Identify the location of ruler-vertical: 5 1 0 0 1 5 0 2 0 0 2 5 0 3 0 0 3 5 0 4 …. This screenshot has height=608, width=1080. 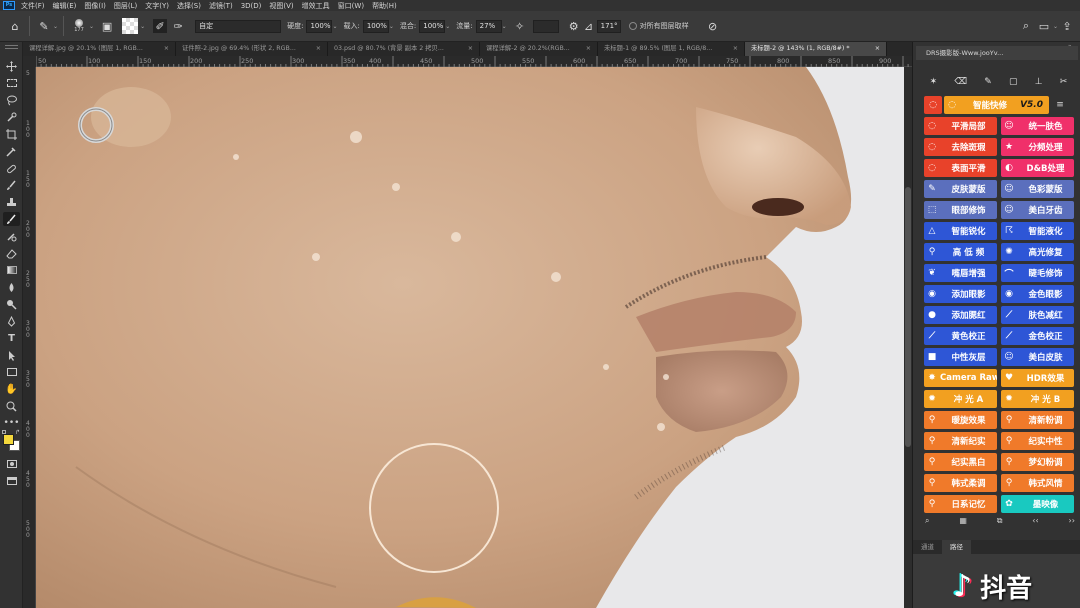
(29, 337).